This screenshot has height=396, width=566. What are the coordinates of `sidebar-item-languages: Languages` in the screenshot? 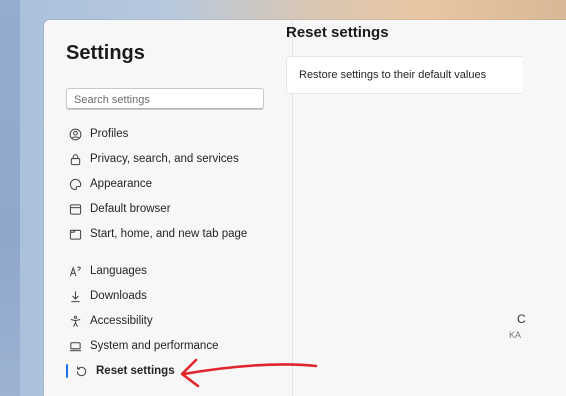 It's located at (107, 271).